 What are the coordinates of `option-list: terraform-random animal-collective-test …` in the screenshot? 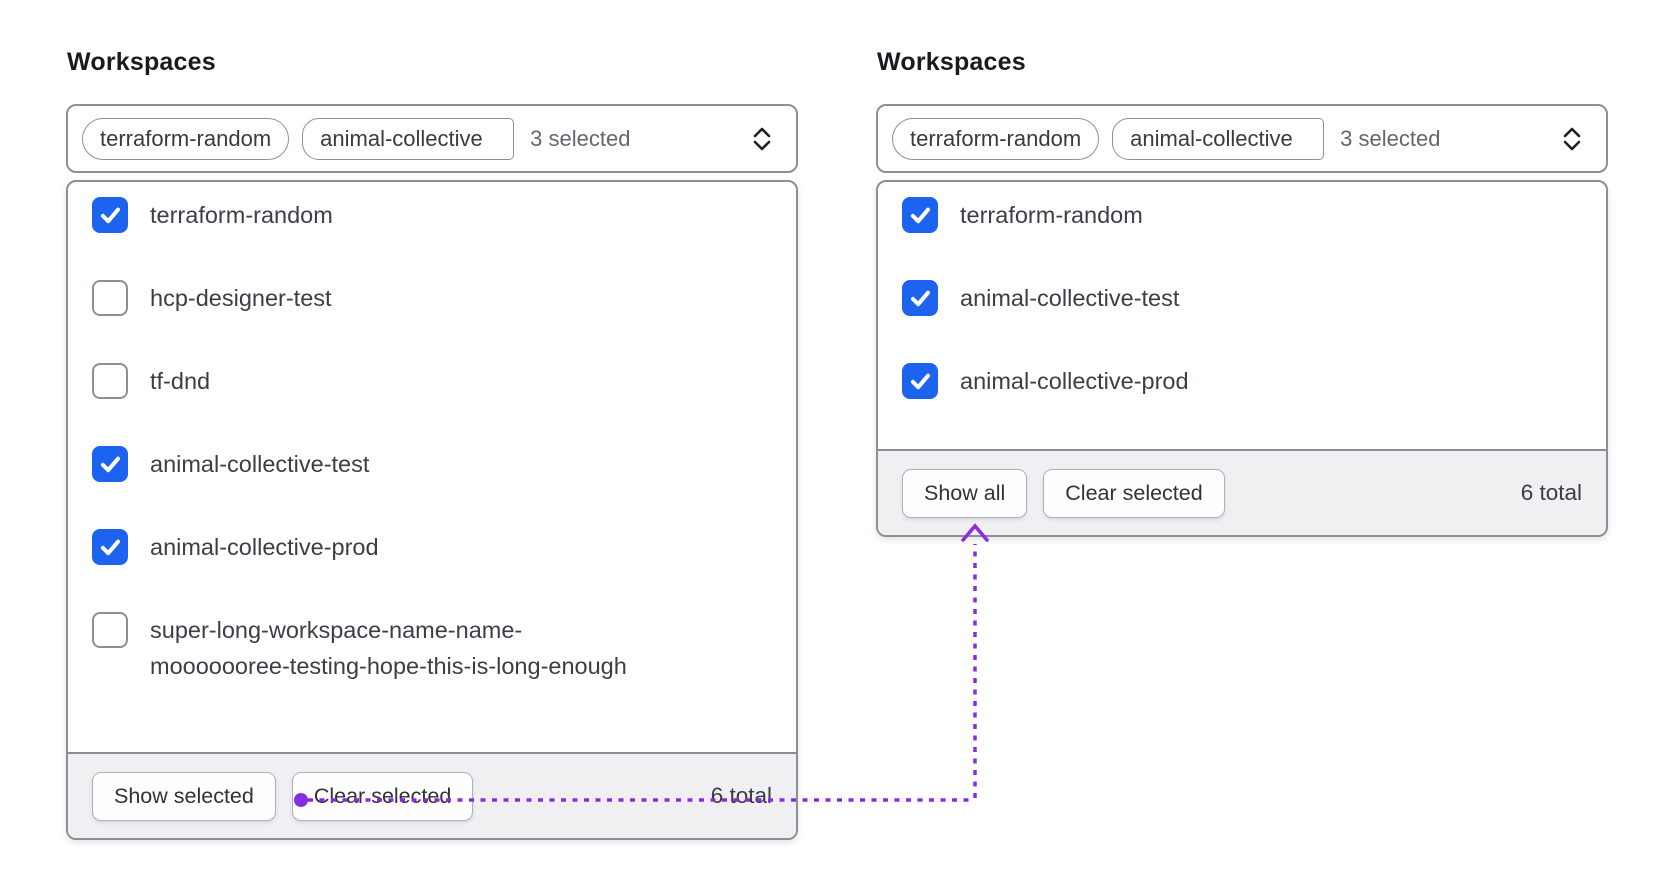 It's located at (1242, 315).